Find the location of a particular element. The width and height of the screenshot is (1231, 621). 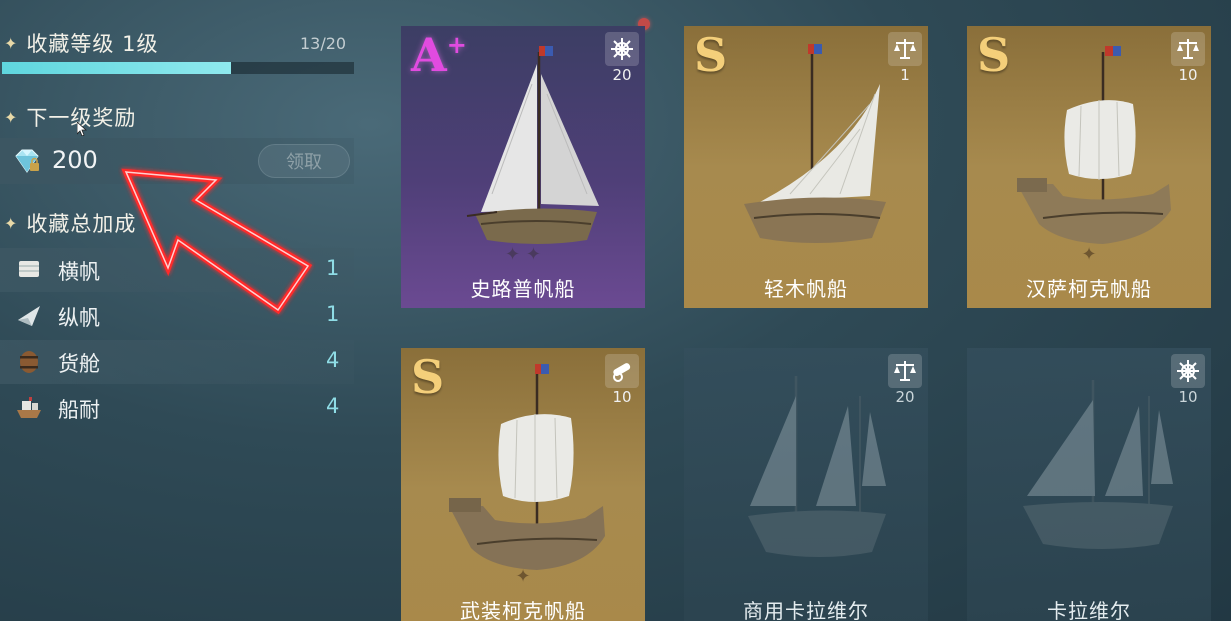

reward-amount: 200 is located at coordinates (75, 160).